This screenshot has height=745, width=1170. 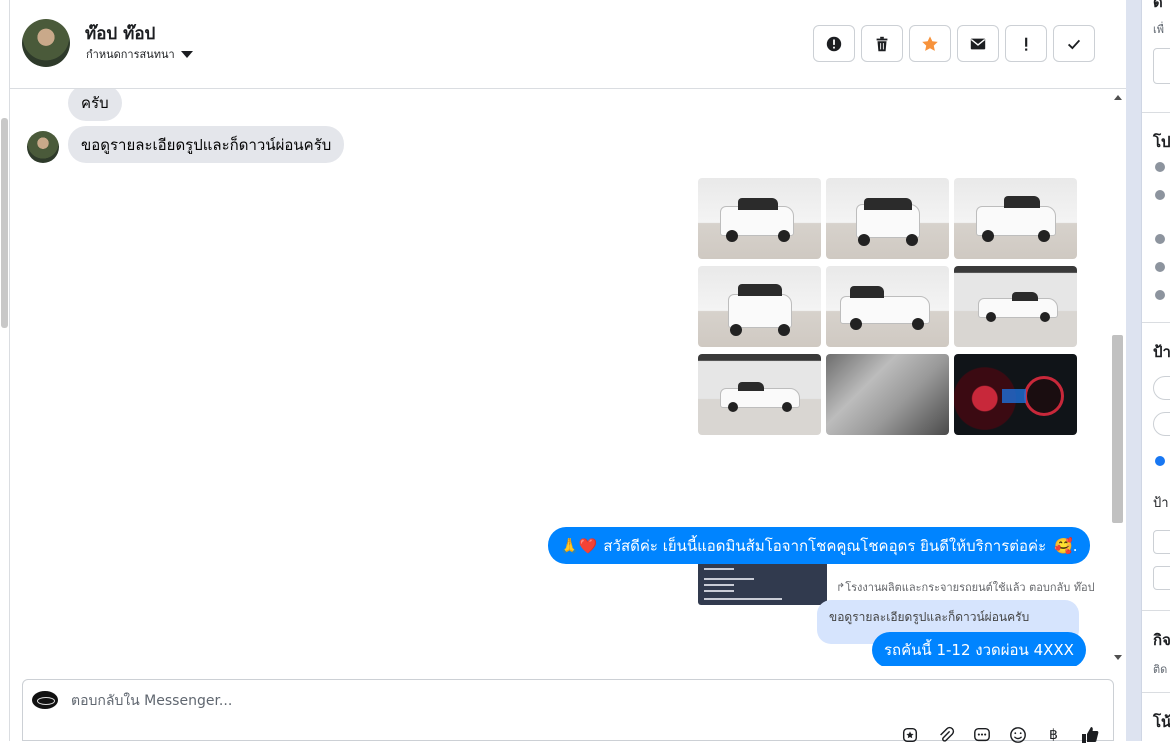 What do you see at coordinates (1017, 735) in the screenshot?
I see `emoji-icon` at bounding box center [1017, 735].